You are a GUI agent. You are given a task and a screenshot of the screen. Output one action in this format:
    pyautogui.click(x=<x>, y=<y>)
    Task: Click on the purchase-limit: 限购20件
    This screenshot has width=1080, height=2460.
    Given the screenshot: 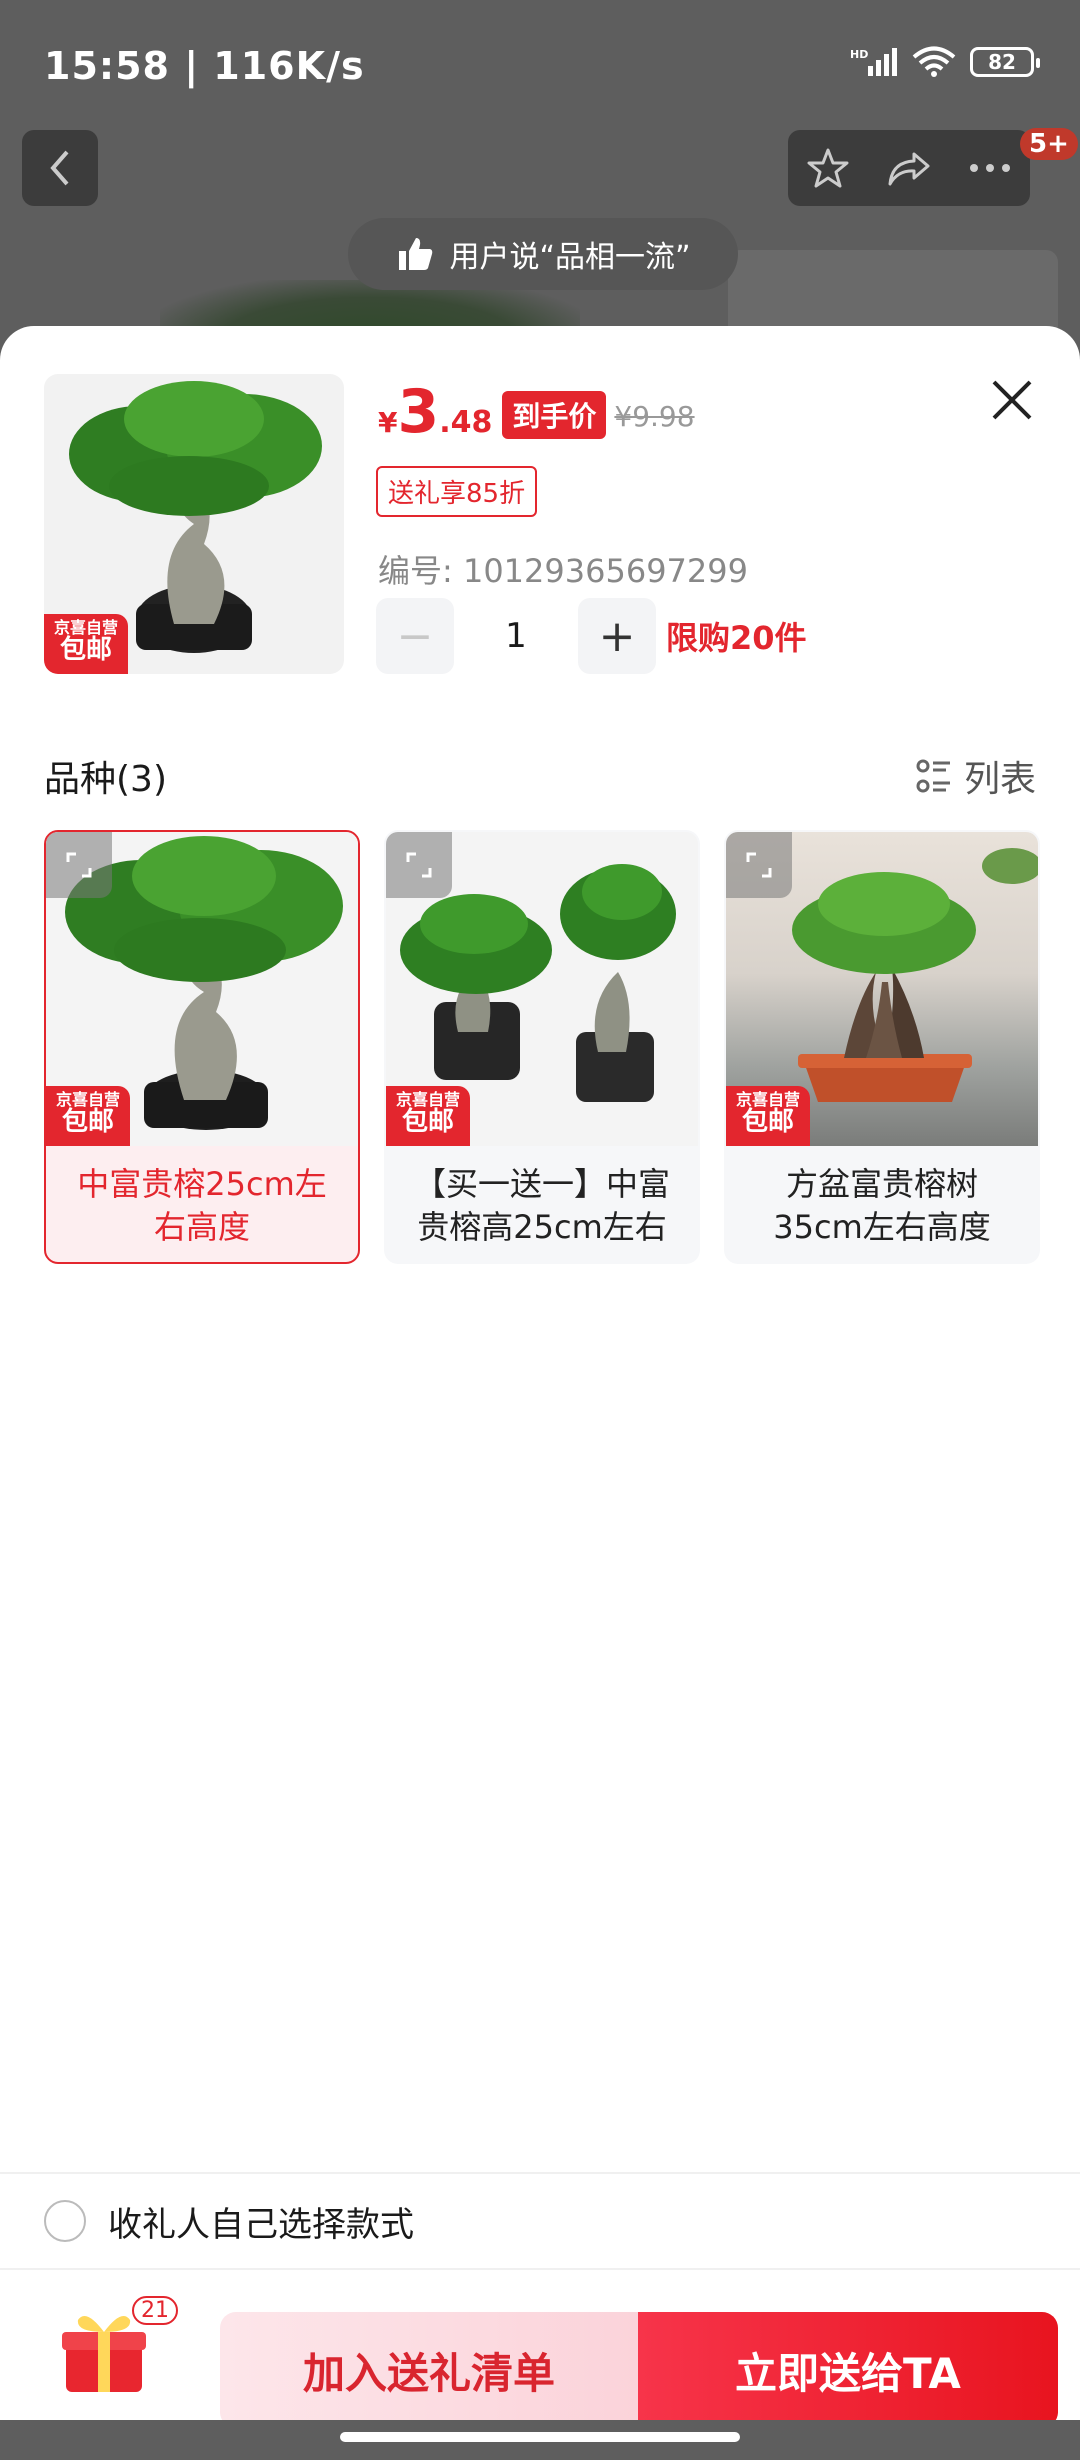 What is the action you would take?
    pyautogui.click(x=736, y=638)
    